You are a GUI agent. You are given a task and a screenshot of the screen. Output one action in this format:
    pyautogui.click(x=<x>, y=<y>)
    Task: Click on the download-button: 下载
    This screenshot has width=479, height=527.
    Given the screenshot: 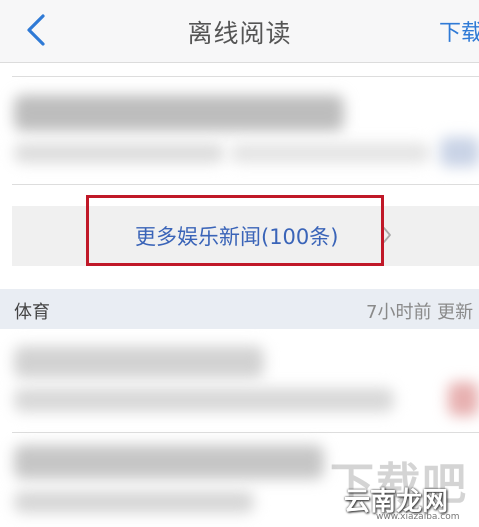 What is the action you would take?
    pyautogui.click(x=459, y=31)
    